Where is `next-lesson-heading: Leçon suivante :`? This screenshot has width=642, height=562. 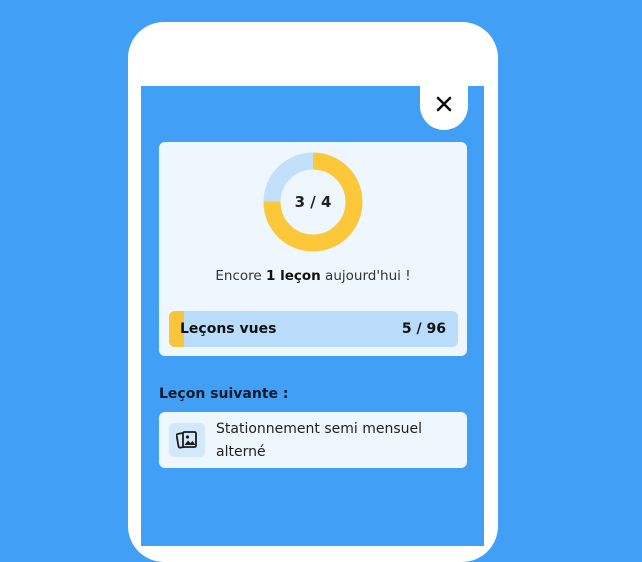
next-lesson-heading: Leçon suivante : is located at coordinates (224, 394).